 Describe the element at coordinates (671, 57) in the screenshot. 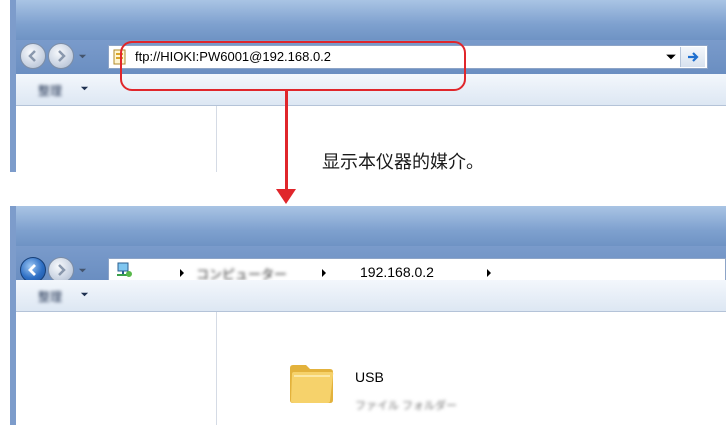

I see `address-dropdown-icon` at that location.